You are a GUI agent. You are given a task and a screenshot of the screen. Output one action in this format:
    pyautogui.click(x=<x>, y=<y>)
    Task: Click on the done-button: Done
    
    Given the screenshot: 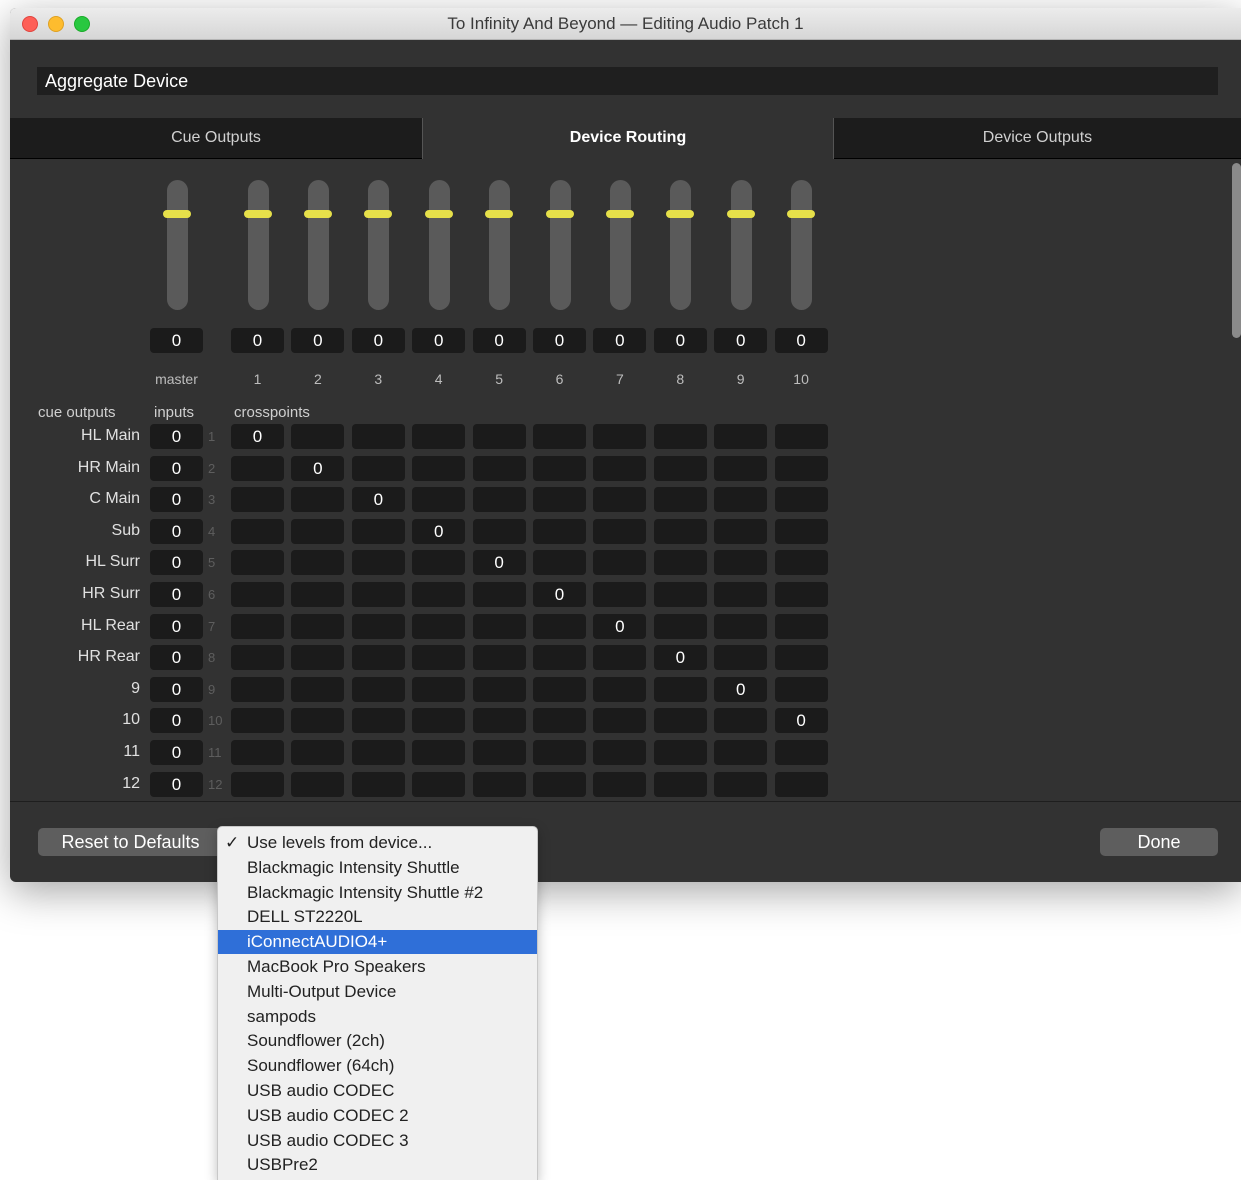 What is the action you would take?
    pyautogui.click(x=1159, y=842)
    